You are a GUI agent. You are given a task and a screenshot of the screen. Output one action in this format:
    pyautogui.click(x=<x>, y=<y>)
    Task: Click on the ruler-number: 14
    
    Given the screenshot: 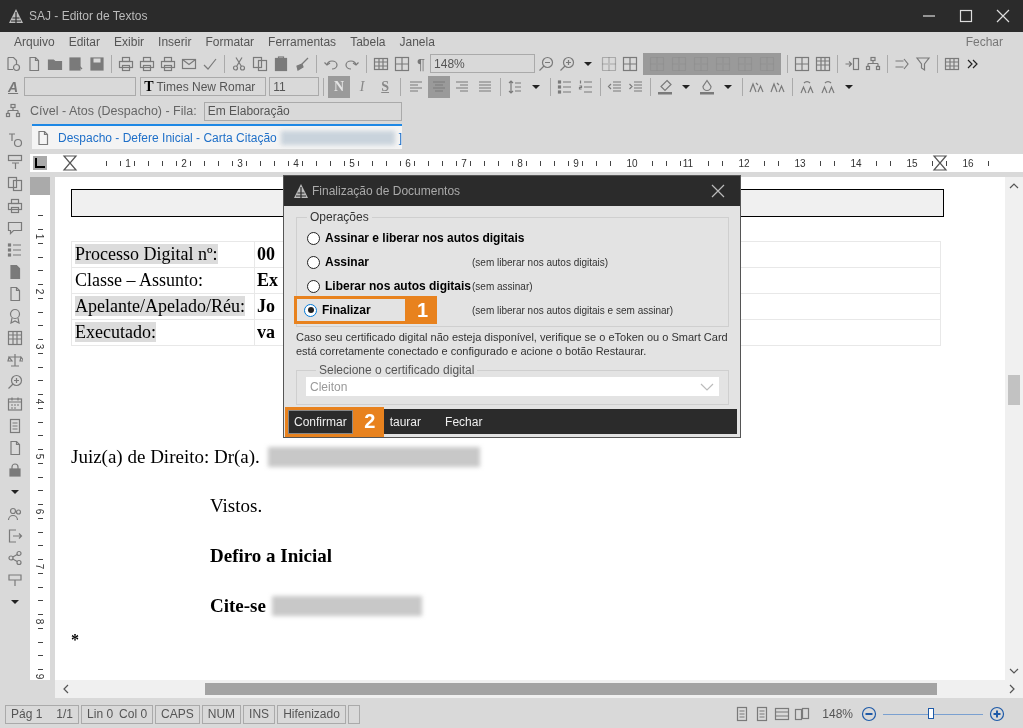 What is the action you would take?
    pyautogui.click(x=856, y=163)
    